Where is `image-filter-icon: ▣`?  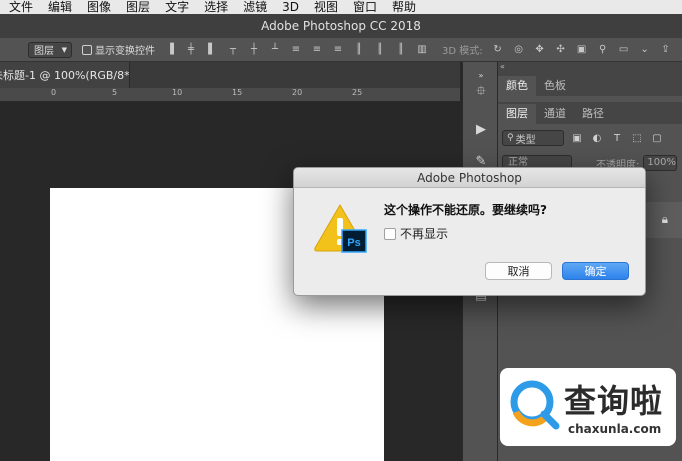
image-filter-icon: ▣ is located at coordinates (577, 138).